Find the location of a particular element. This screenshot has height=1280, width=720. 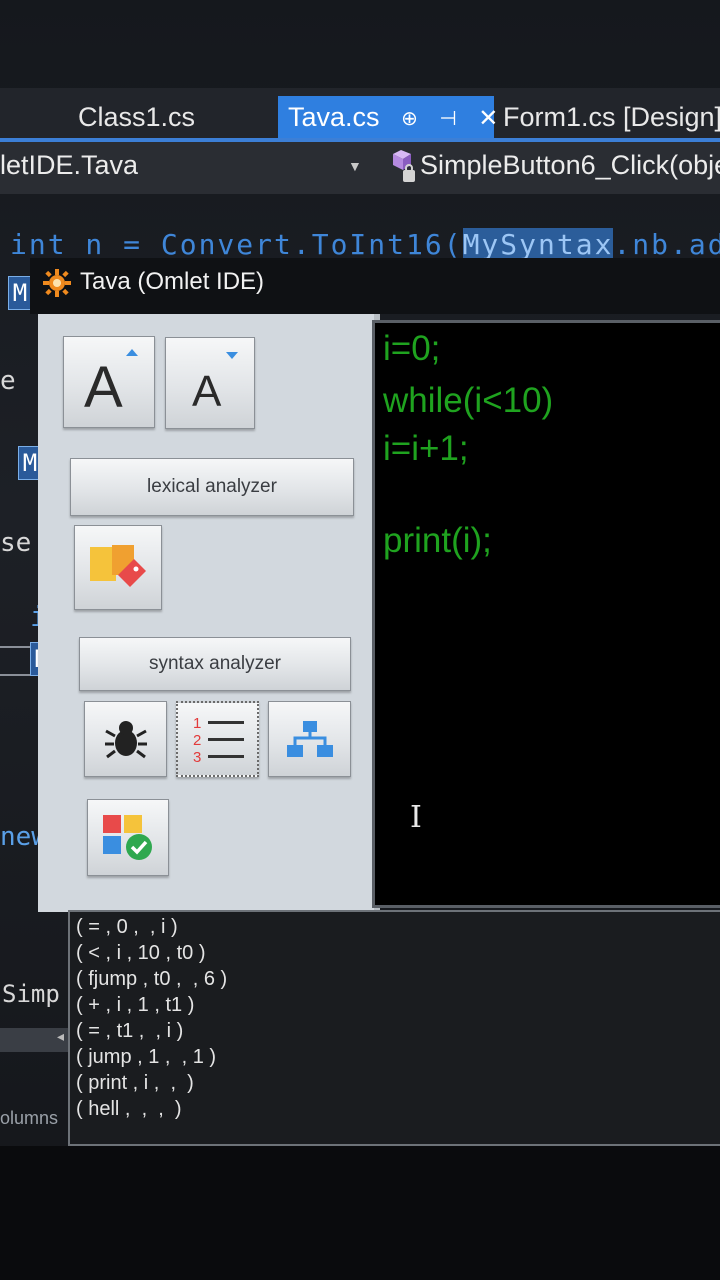

close-icon: ✕ is located at coordinates (488, 119).